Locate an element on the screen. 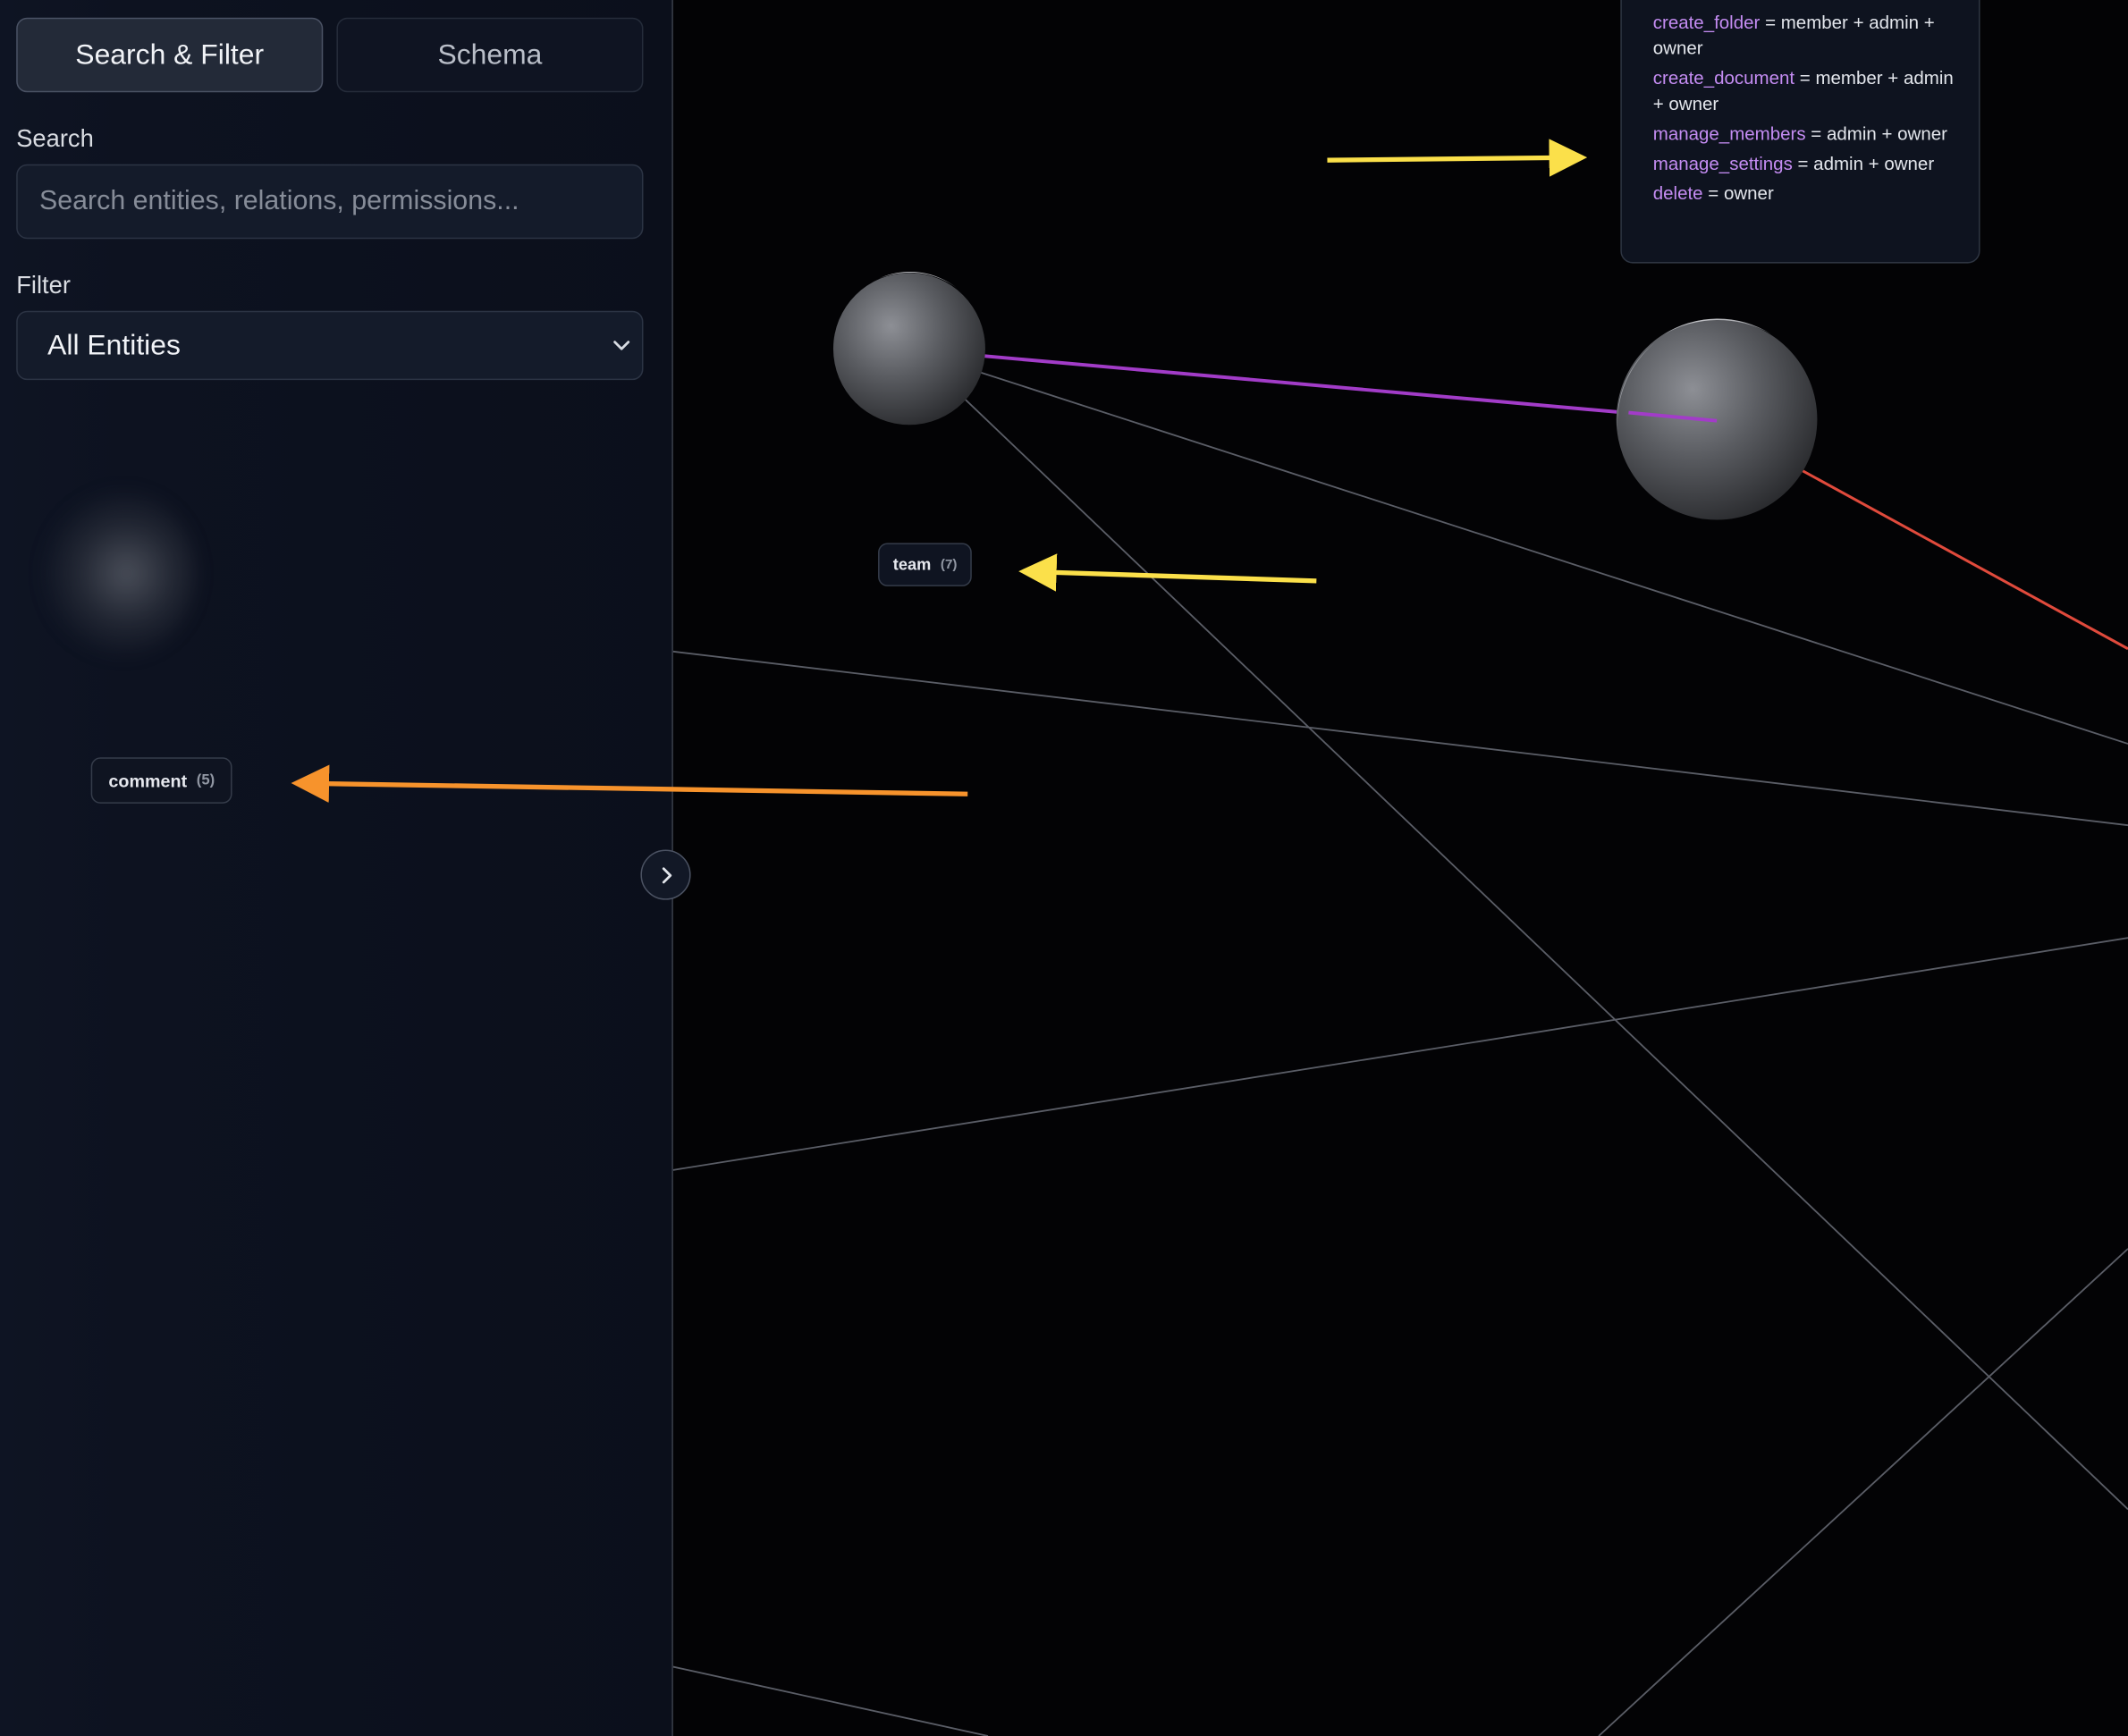 The height and width of the screenshot is (1736, 2128). entity-node-sphere-blurred is located at coordinates (119, 573).